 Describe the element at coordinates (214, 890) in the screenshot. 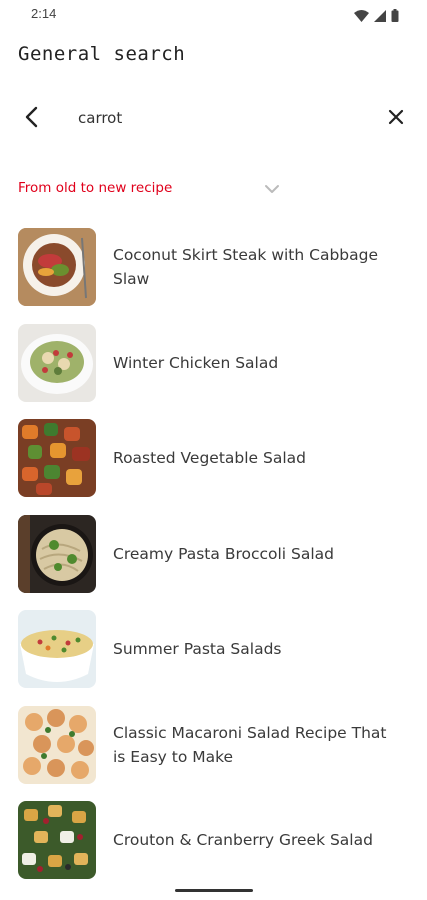

I see `home-indicator` at that location.